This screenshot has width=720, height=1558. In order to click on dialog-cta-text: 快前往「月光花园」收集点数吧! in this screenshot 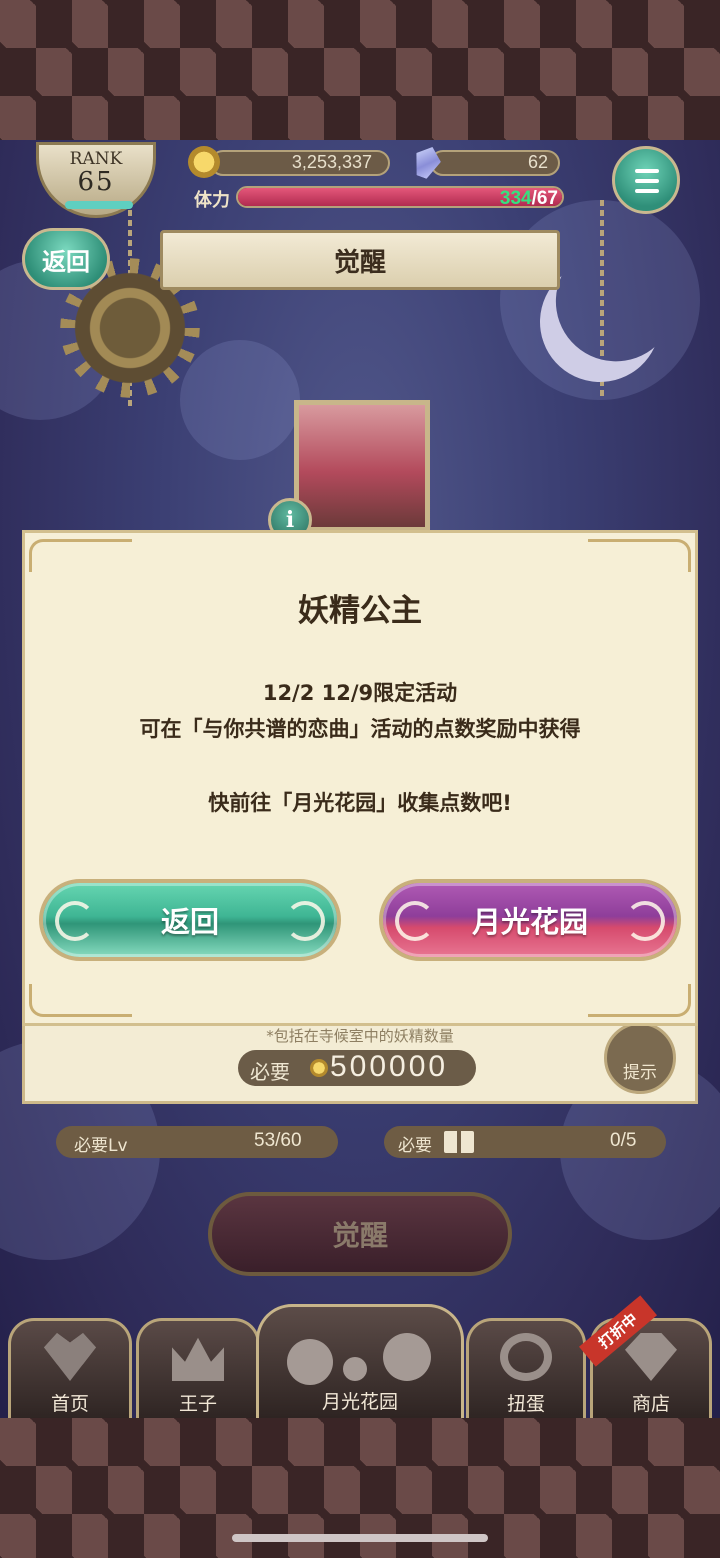, I will do `click(360, 803)`.